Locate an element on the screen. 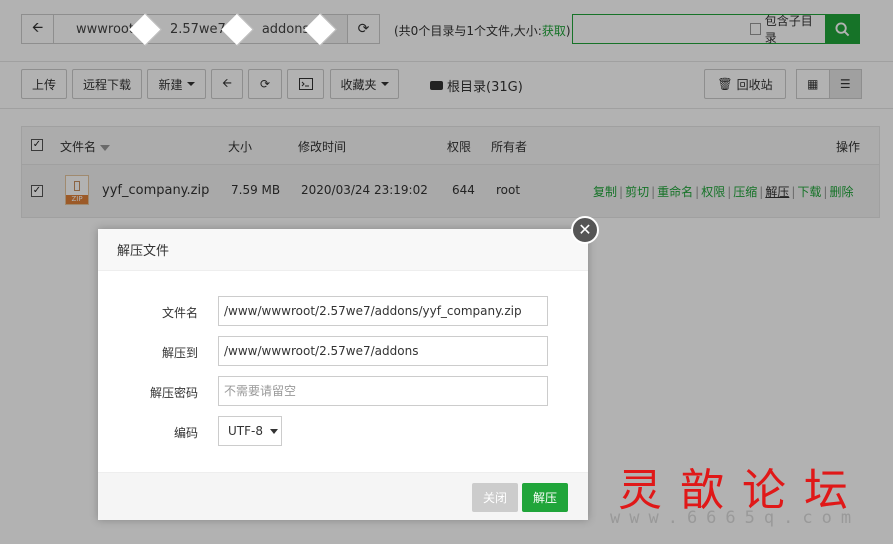 Image resolution: width=893 pixels, height=544 pixels. encoding-label: 编码 is located at coordinates (185, 433).